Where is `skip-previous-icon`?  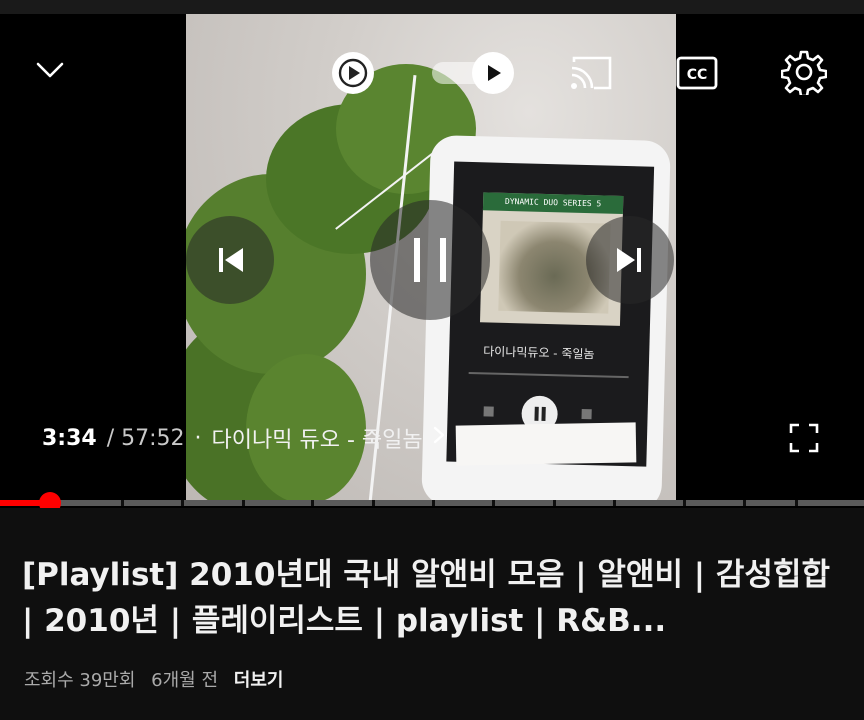
skip-previous-icon is located at coordinates (231, 260).